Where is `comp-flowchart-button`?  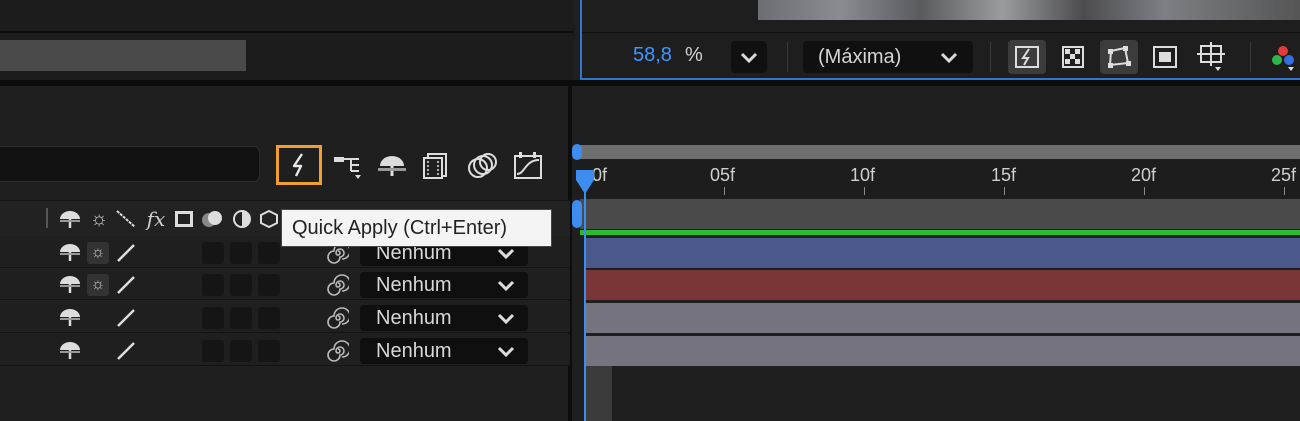 comp-flowchart-button is located at coordinates (348, 166).